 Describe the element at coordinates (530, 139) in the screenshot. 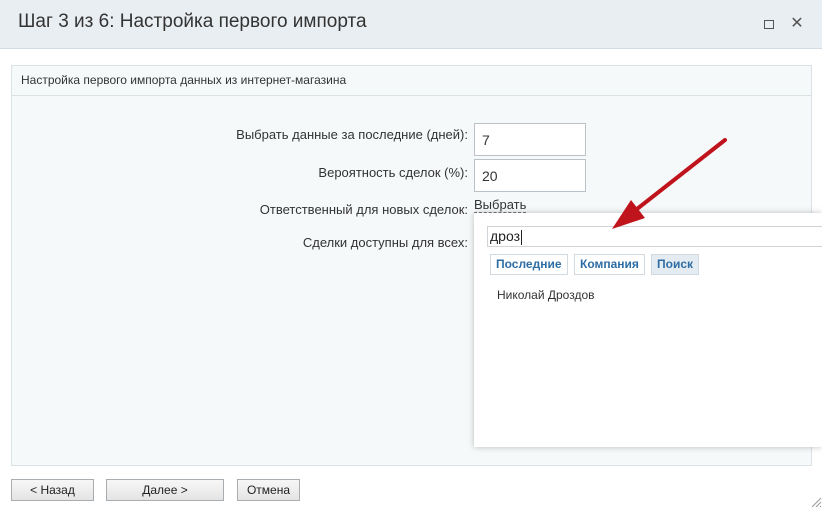

I see `days-input: 7` at that location.